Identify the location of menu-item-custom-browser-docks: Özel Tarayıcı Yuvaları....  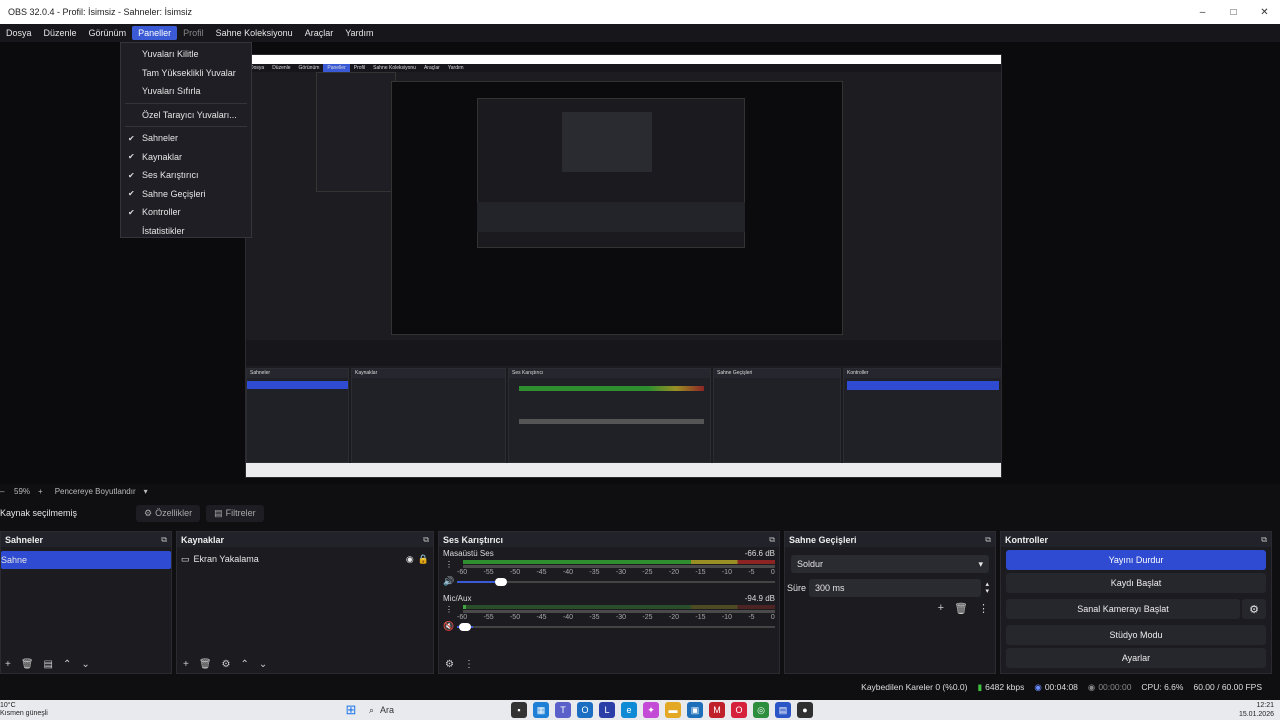
(186, 115).